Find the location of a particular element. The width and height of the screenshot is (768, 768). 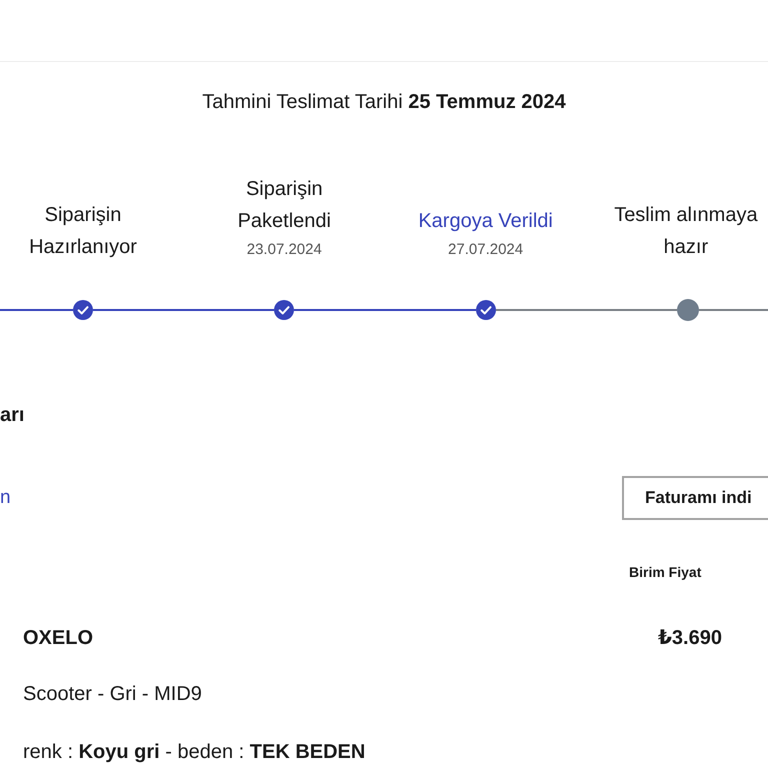

step-date: 23.07.2024 is located at coordinates (284, 250).